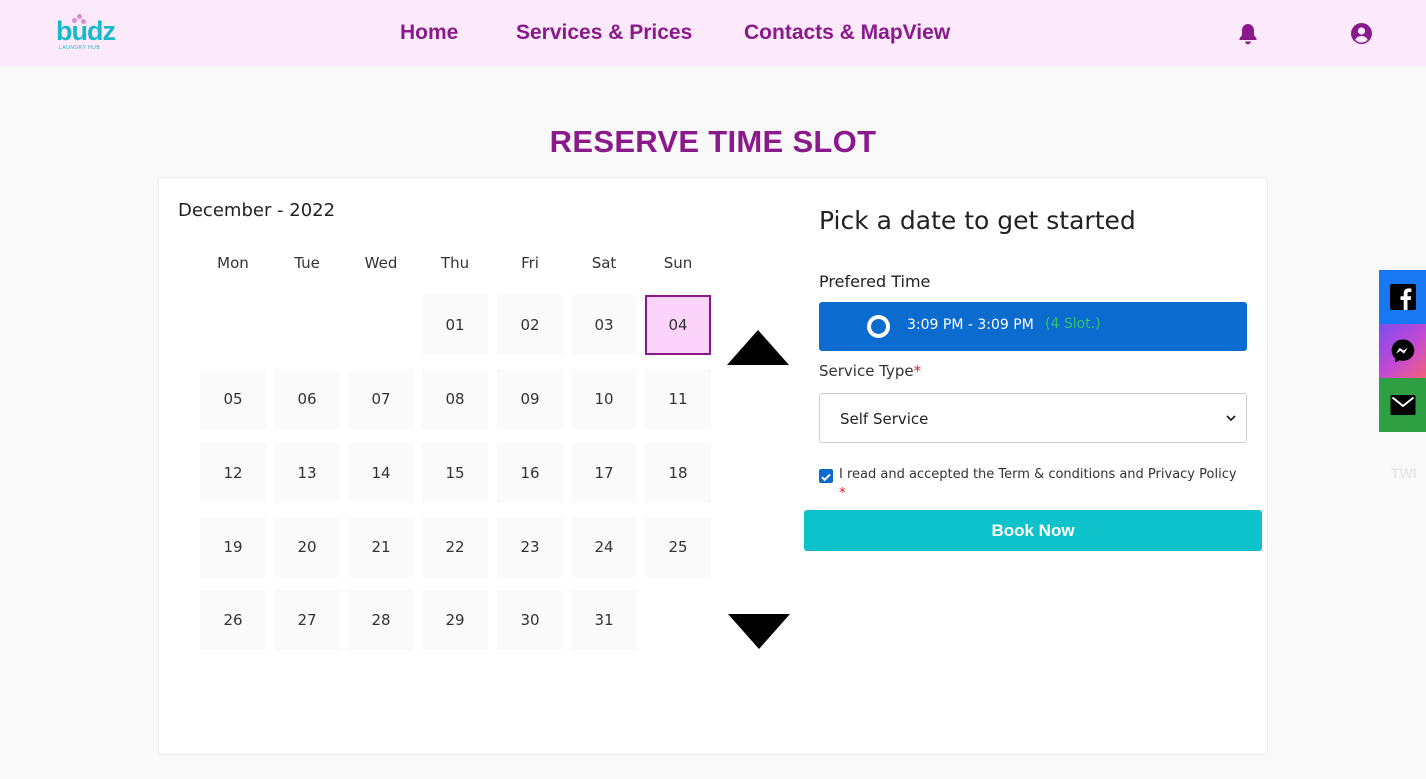  I want to click on calendar-day: 26, so click(233, 620).